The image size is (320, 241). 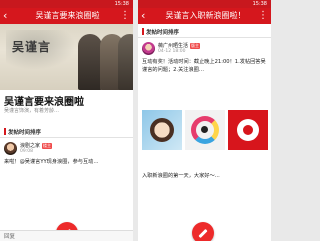 I want to click on post-images, so click(x=205, y=130).